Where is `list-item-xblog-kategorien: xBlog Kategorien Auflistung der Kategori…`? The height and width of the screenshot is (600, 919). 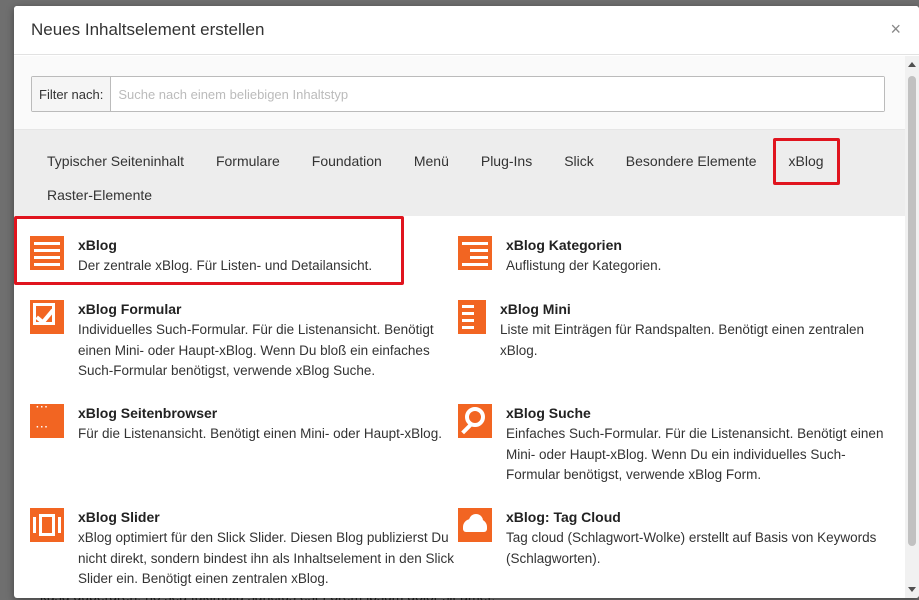 list-item-xblog-kategorien: xBlog Kategorien Auflistung der Kategori… is located at coordinates (672, 256).